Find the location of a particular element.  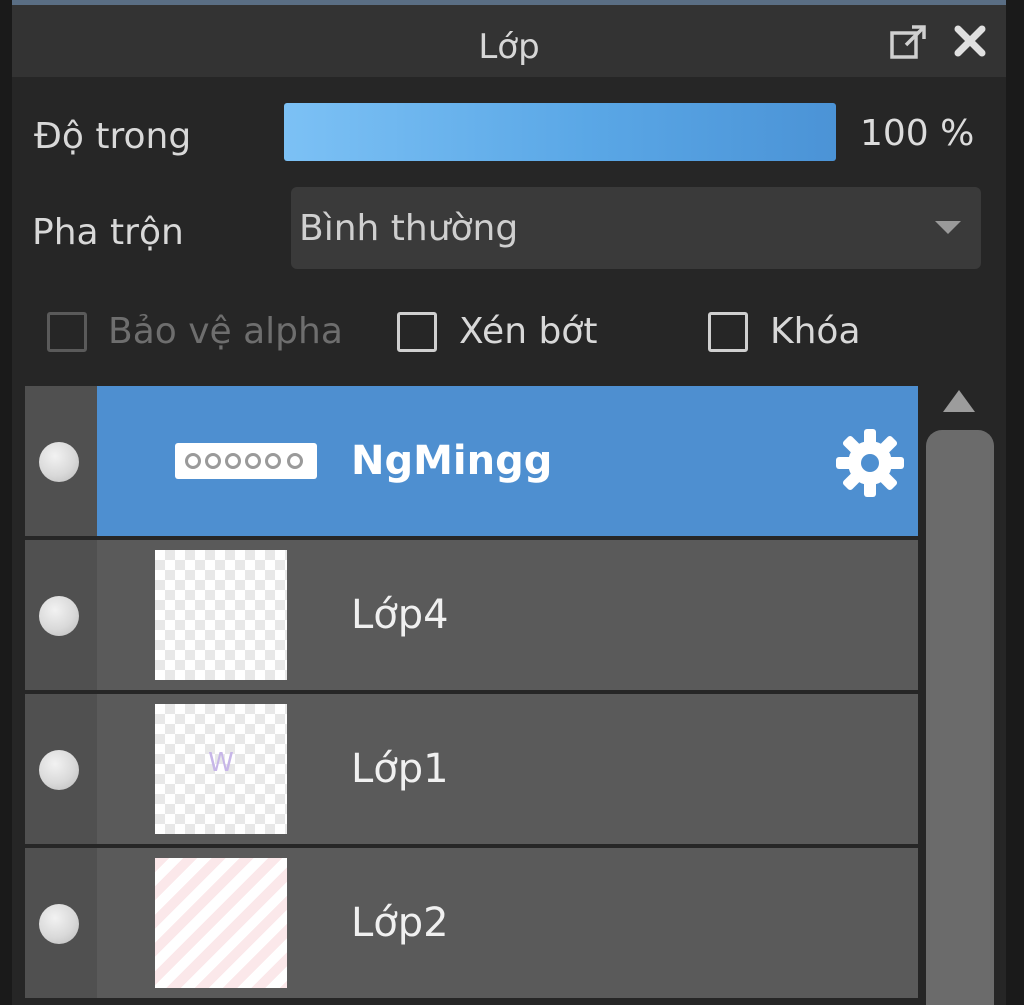

layer-row: Lớp4 is located at coordinates (471, 615).